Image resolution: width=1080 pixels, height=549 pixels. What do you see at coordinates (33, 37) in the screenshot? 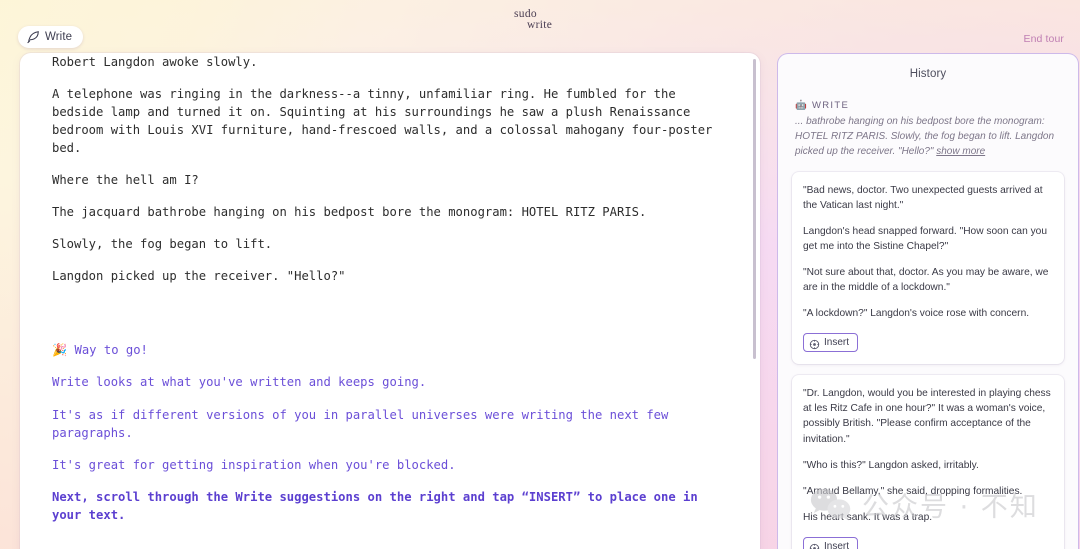
I see `quill-pen-icon` at bounding box center [33, 37].